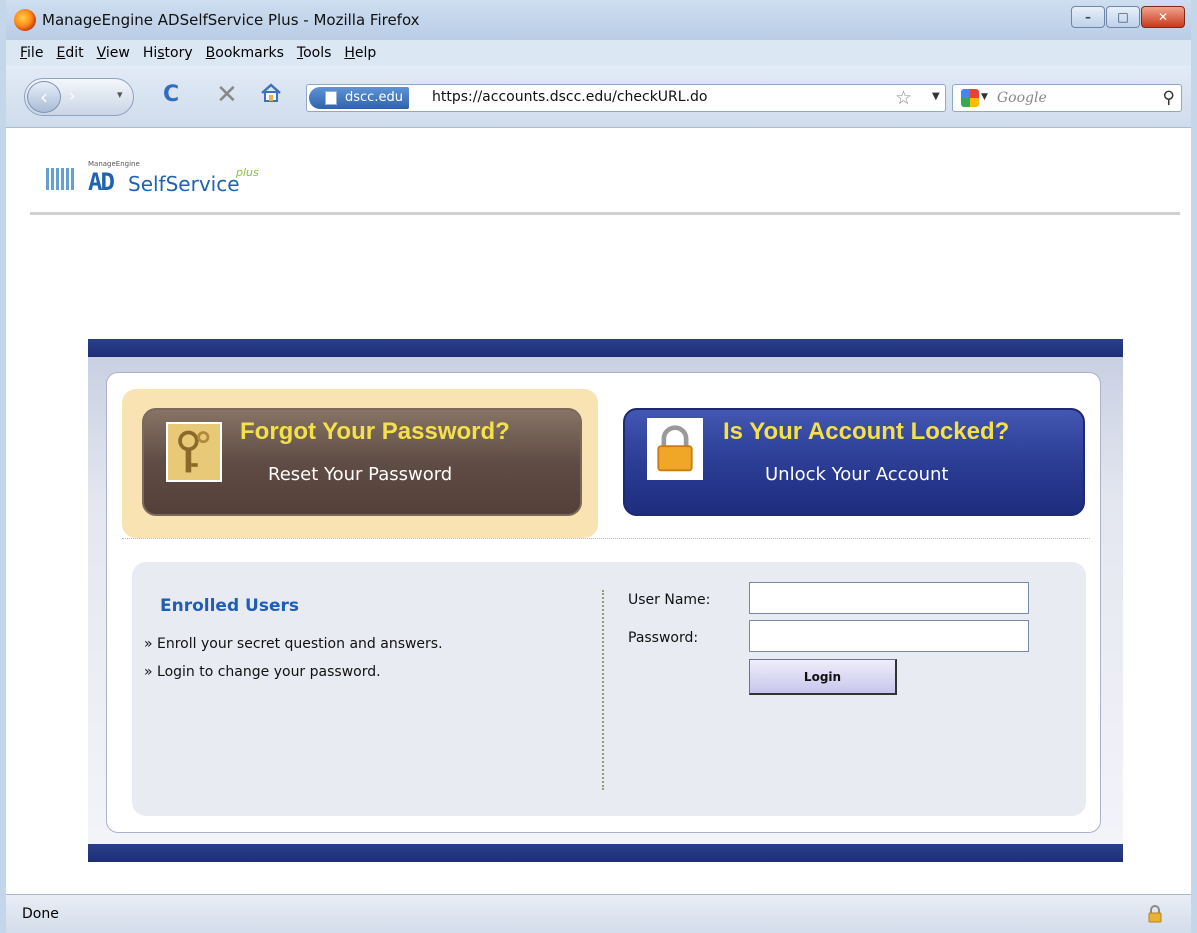 This screenshot has width=1197, height=933. What do you see at coordinates (113, 53) in the screenshot?
I see `menu-view: View` at bounding box center [113, 53].